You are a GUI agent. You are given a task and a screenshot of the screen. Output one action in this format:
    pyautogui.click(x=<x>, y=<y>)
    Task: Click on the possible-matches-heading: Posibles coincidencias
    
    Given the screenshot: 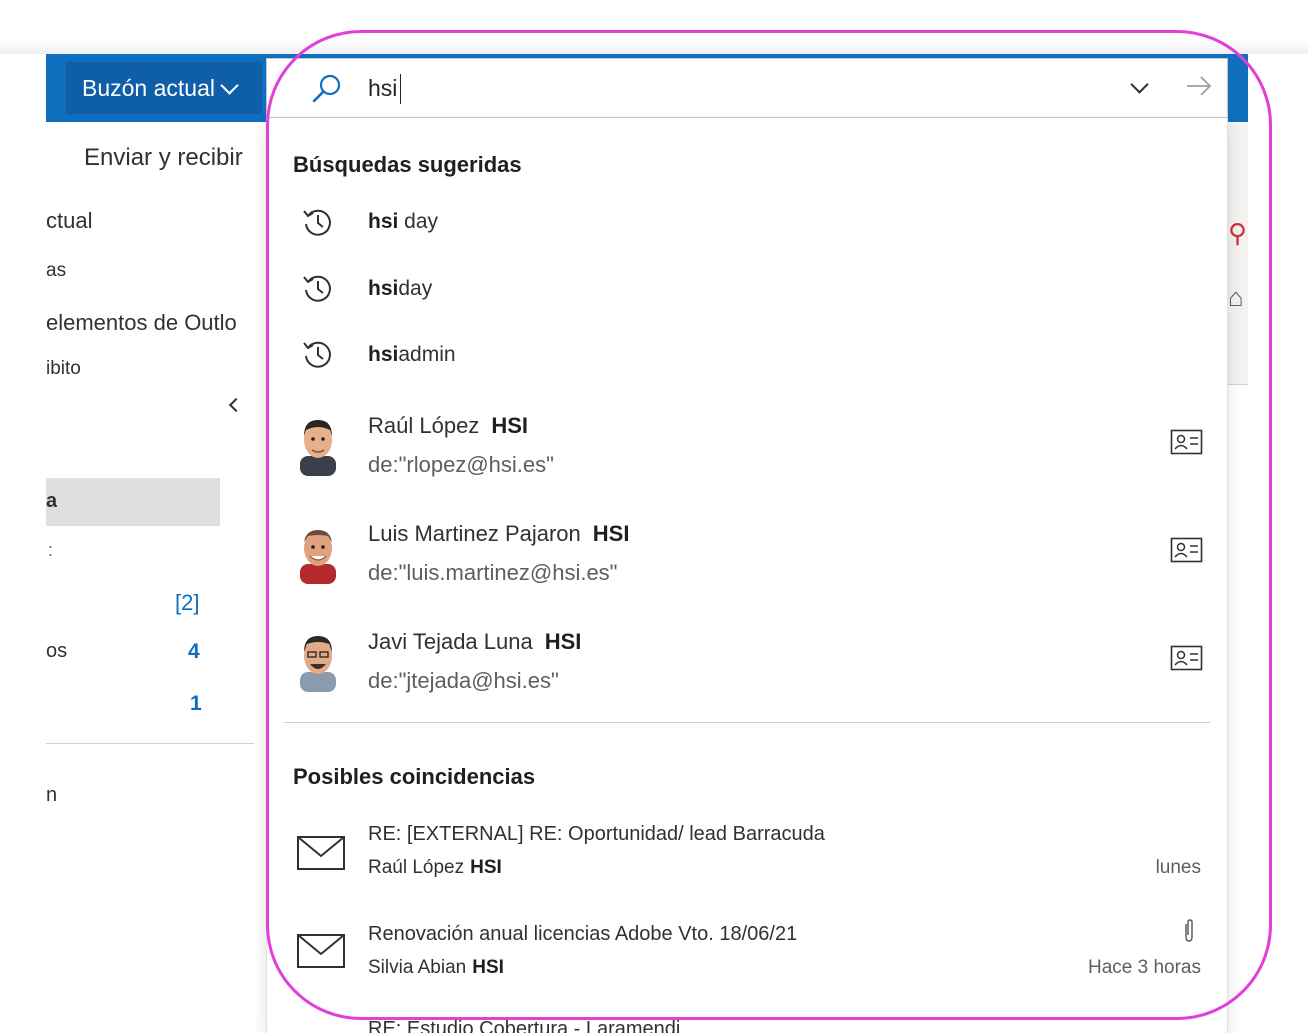 What is the action you would take?
    pyautogui.click(x=414, y=776)
    